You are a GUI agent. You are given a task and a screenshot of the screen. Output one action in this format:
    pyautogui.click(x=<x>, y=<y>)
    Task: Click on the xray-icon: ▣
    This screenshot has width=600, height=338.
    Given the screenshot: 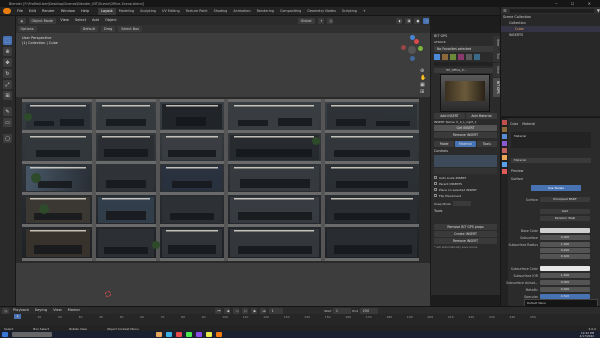 What is the action you would take?
    pyautogui.click(x=407, y=20)
    